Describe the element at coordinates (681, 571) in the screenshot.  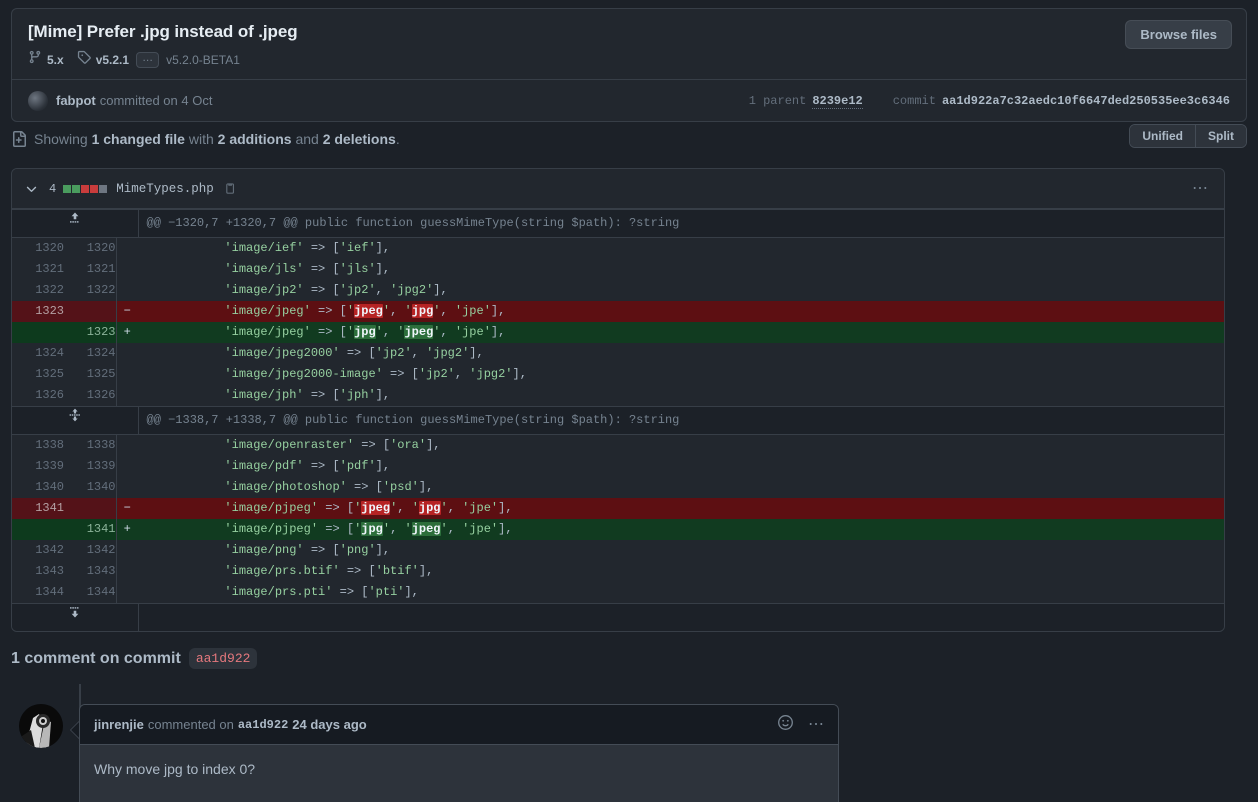
I see `diff-code: 'image/prs.btif' => ['btif'],` at that location.